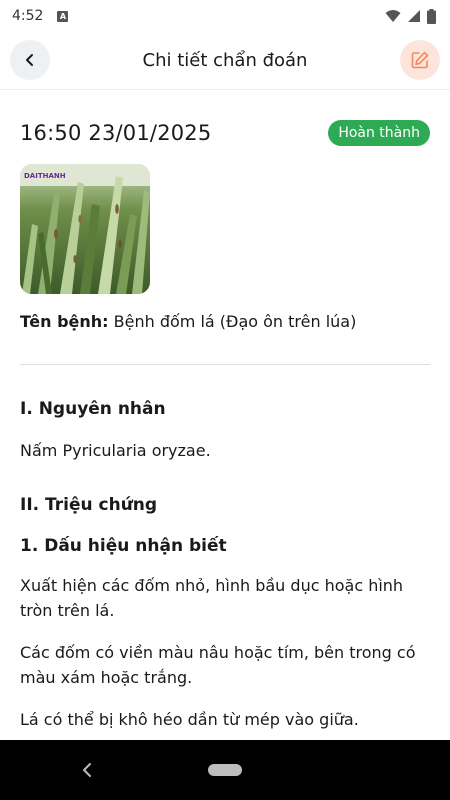 Image resolution: width=450 pixels, height=800 pixels. I want to click on back-button, so click(30, 60).